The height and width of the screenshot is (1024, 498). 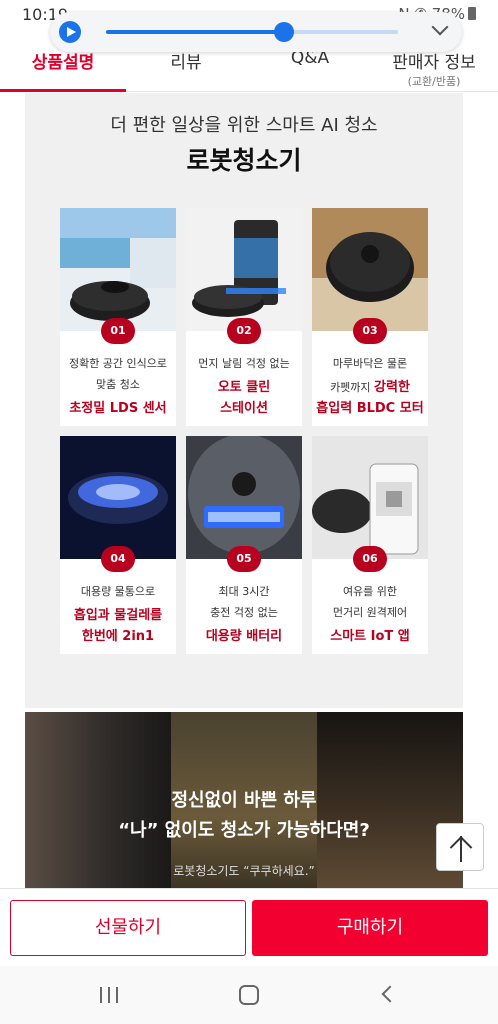 What do you see at coordinates (244, 497) in the screenshot?
I see `feature-image-battery` at bounding box center [244, 497].